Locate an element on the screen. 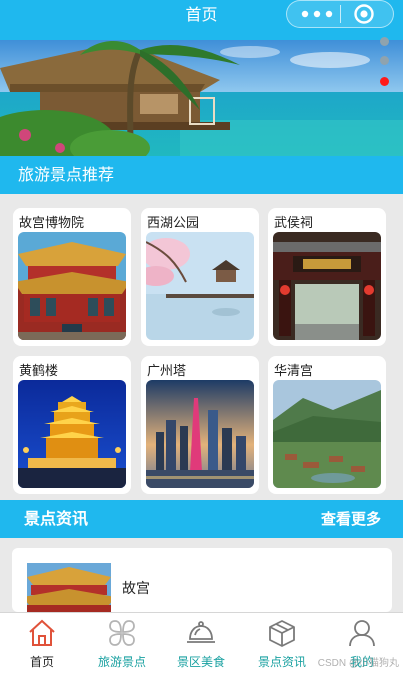  navigation-bar: 首页 is located at coordinates (201, 20).